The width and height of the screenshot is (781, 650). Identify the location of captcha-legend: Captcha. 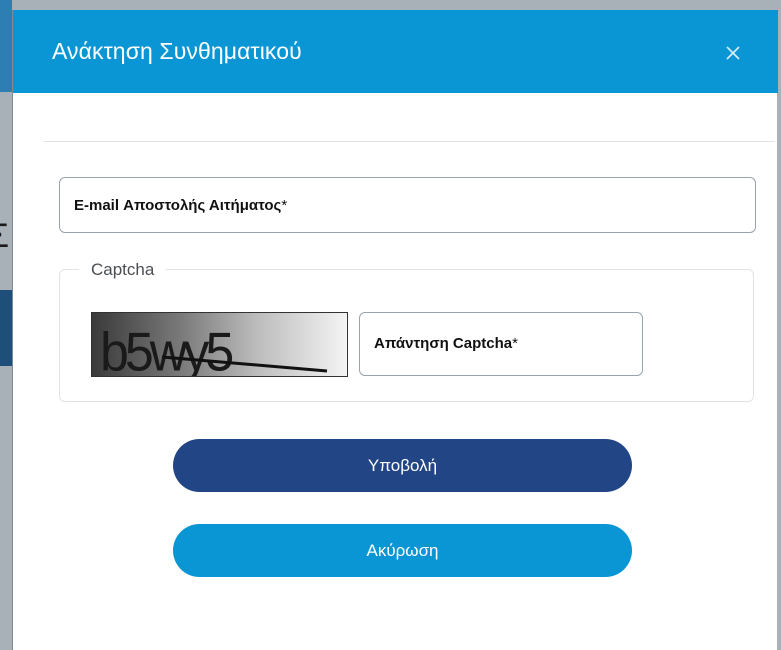
(123, 270).